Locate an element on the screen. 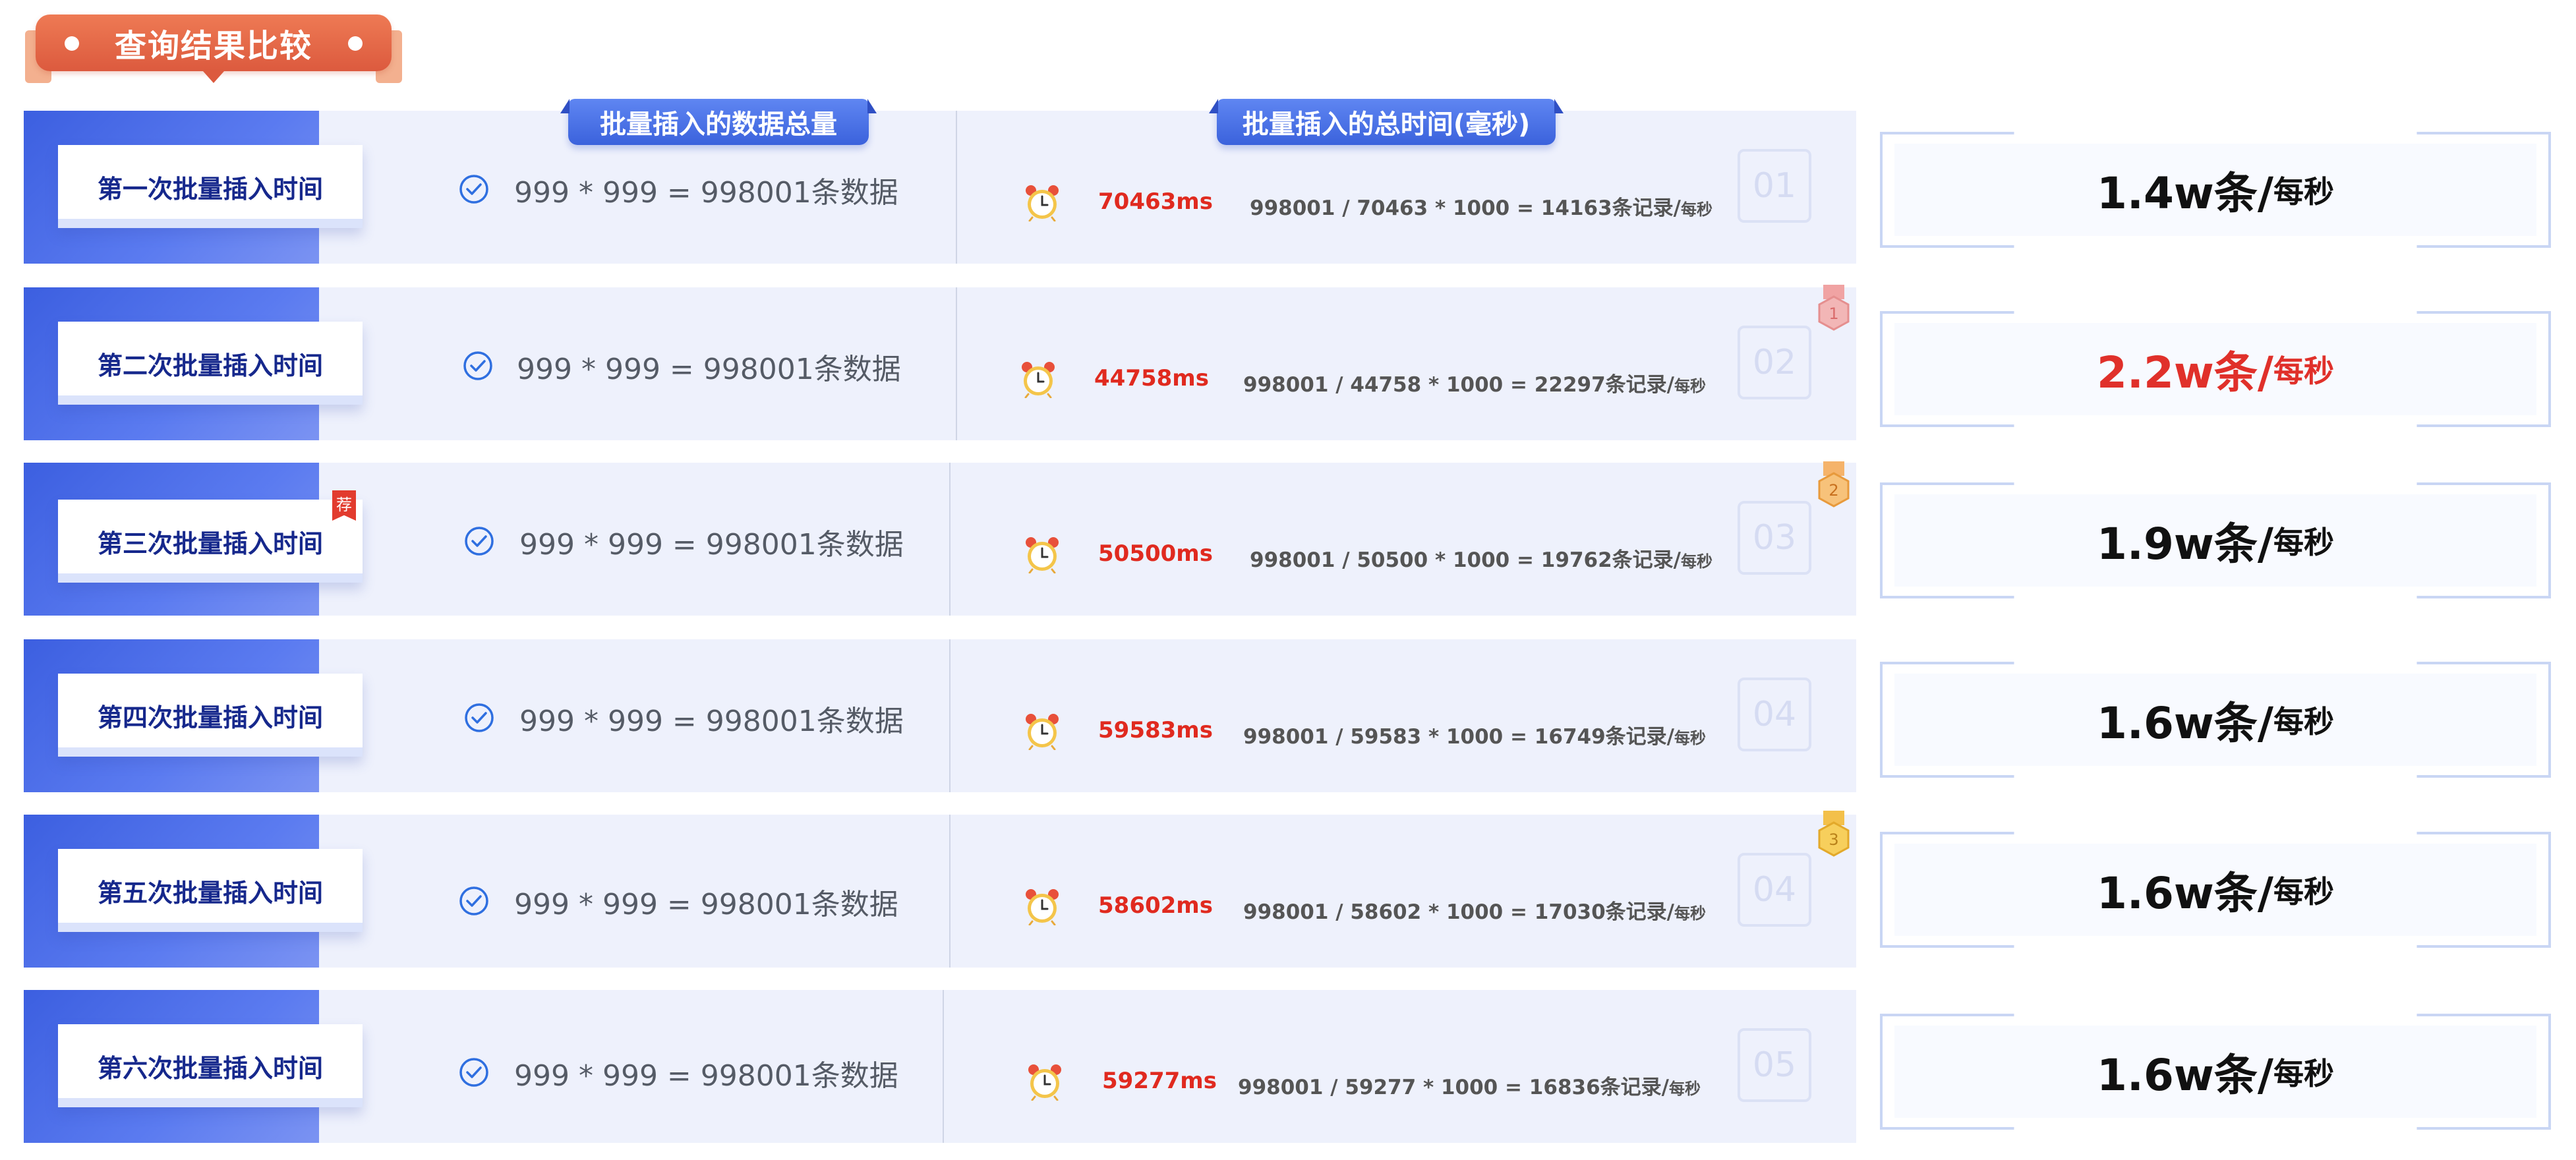  svg-text: 2 is located at coordinates (1833, 490).